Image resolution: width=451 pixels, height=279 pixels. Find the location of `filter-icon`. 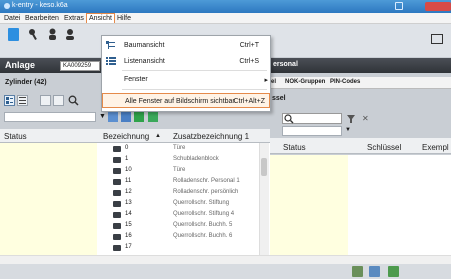

filter-icon is located at coordinates (351, 119).